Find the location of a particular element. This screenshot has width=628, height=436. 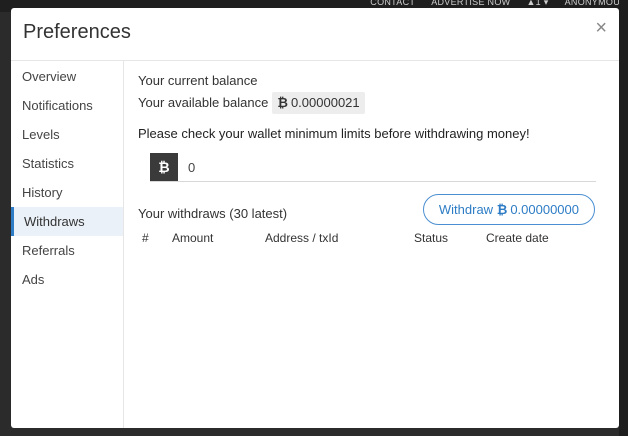

withdraw-amount-input is located at coordinates (378, 167).